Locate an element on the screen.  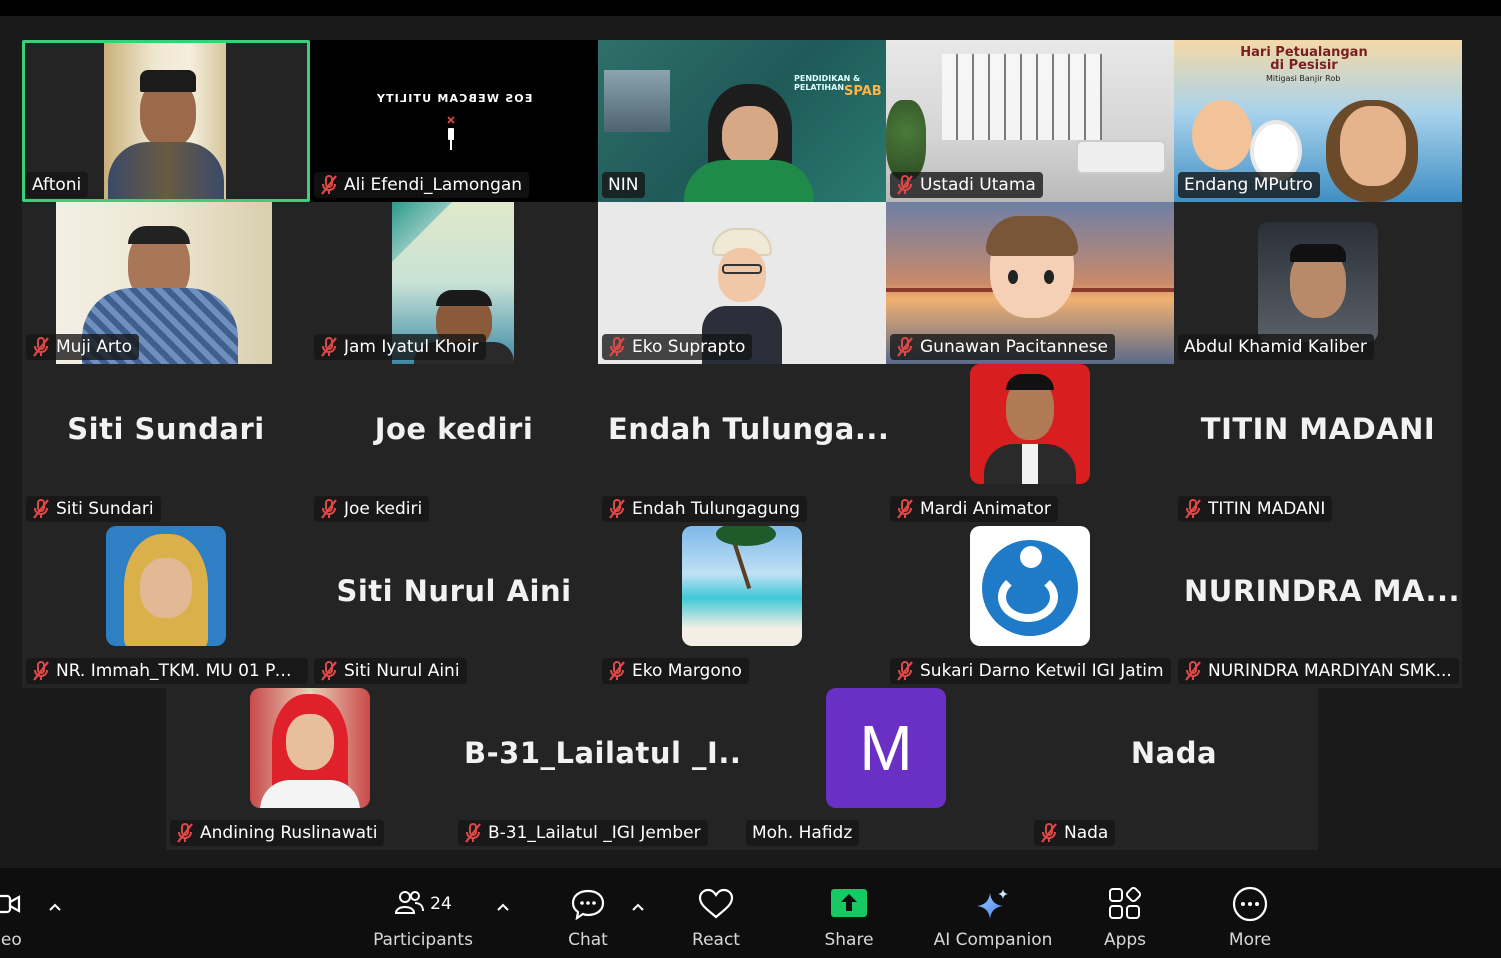
more-button: More is located at coordinates (1250, 913).